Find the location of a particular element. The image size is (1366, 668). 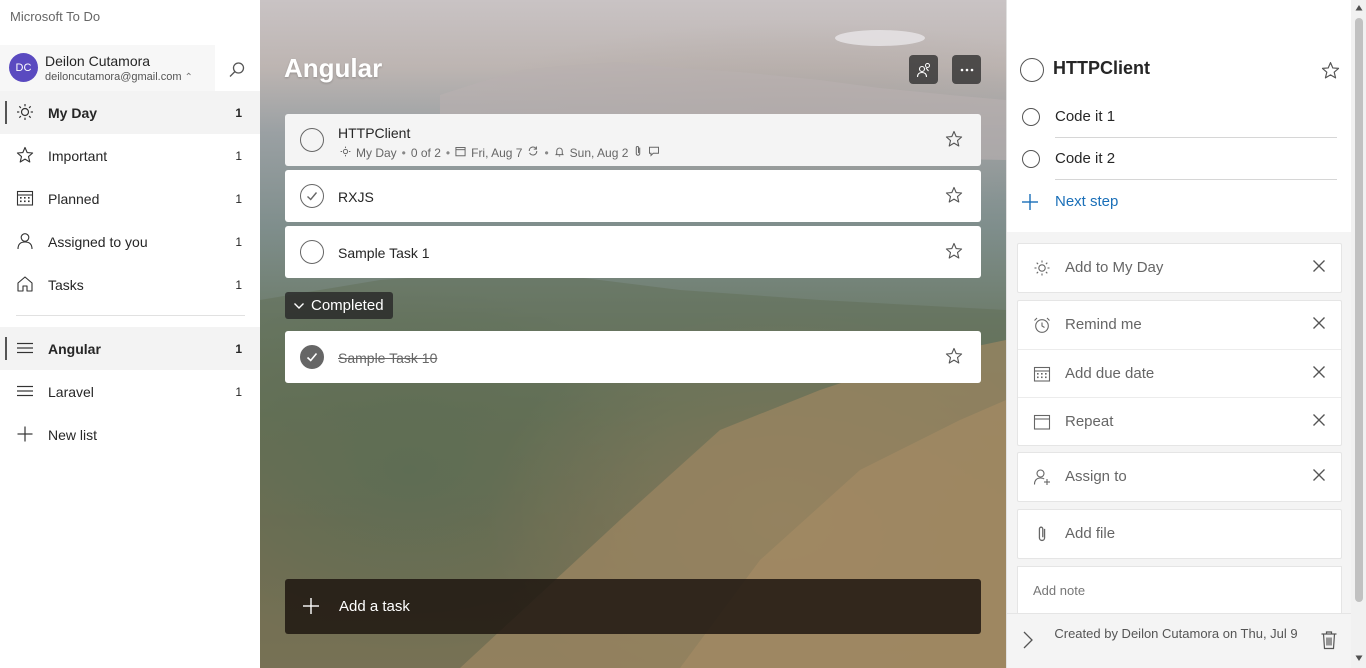

account-email-row: deiloncutamora@gmail.com ⌃ is located at coordinates (119, 77).